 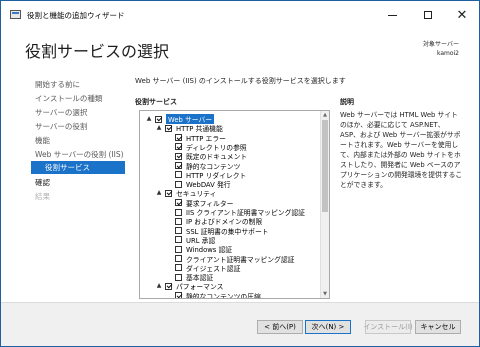 I want to click on wizard-header: 役割サービスの選択 対象サーバー kamoi2, so click(x=240, y=48).